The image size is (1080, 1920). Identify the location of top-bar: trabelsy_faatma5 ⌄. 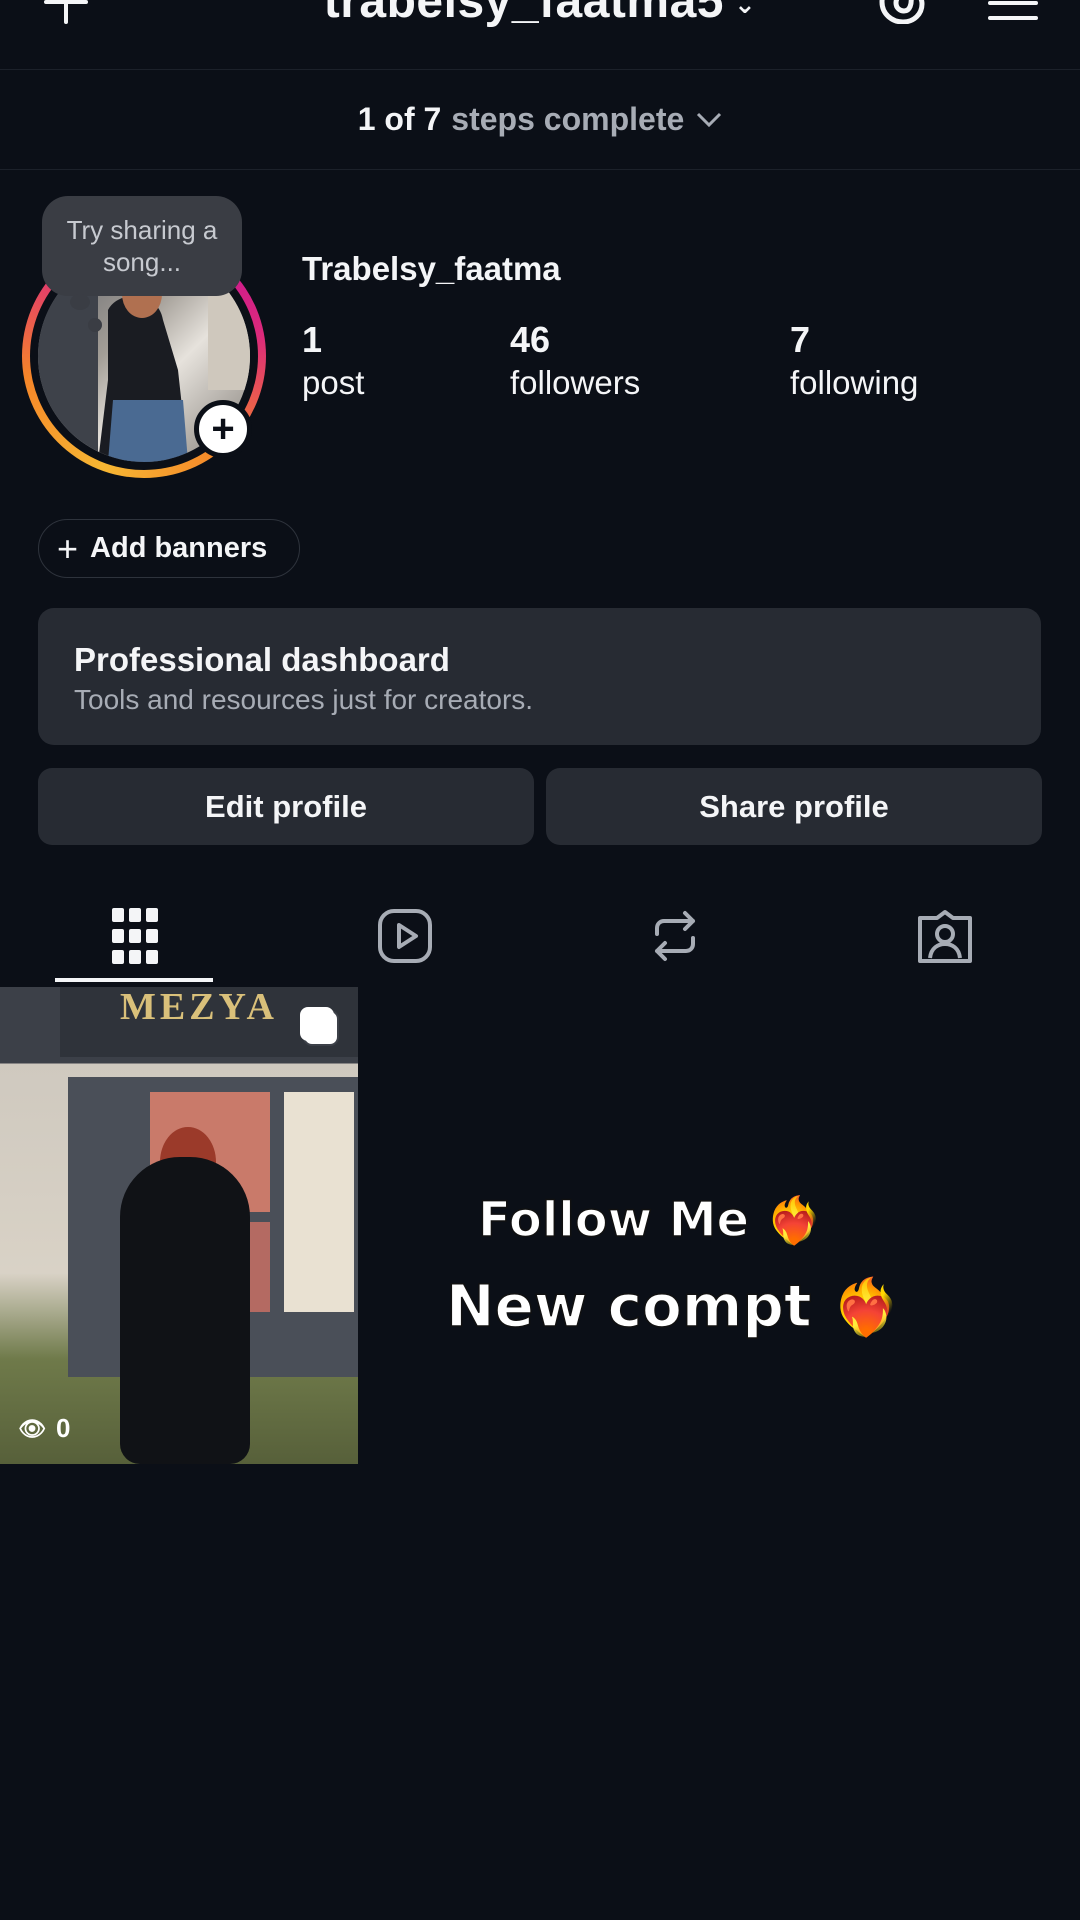
(540, 35).